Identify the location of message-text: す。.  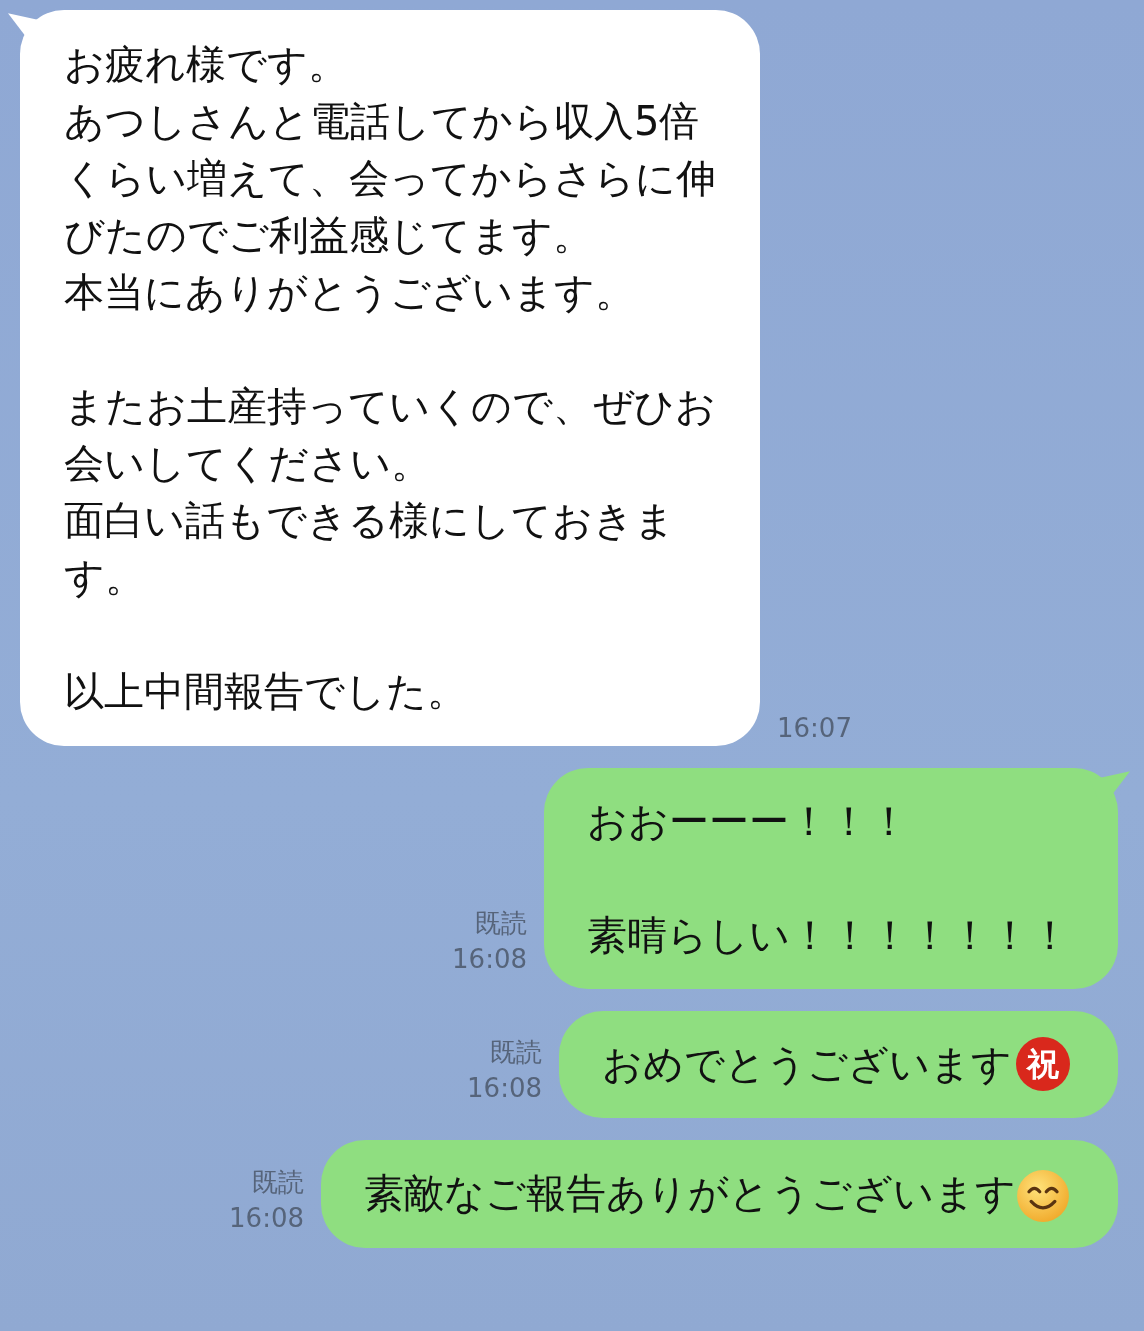
(104, 577).